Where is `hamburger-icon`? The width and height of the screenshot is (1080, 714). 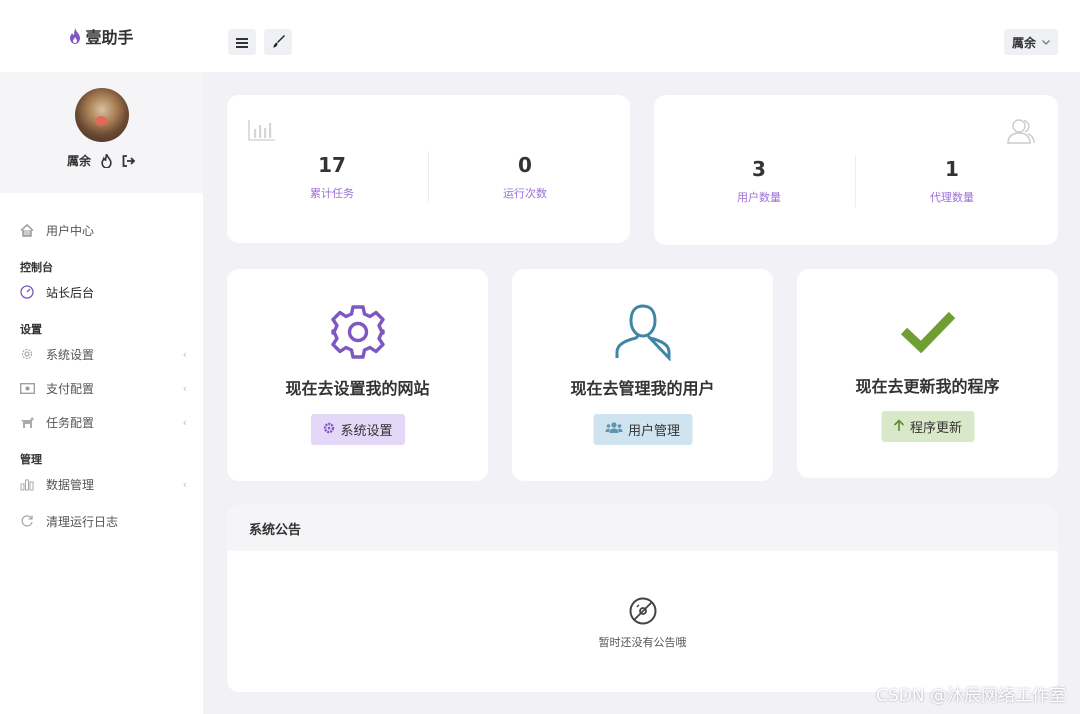
hamburger-icon is located at coordinates (242, 42).